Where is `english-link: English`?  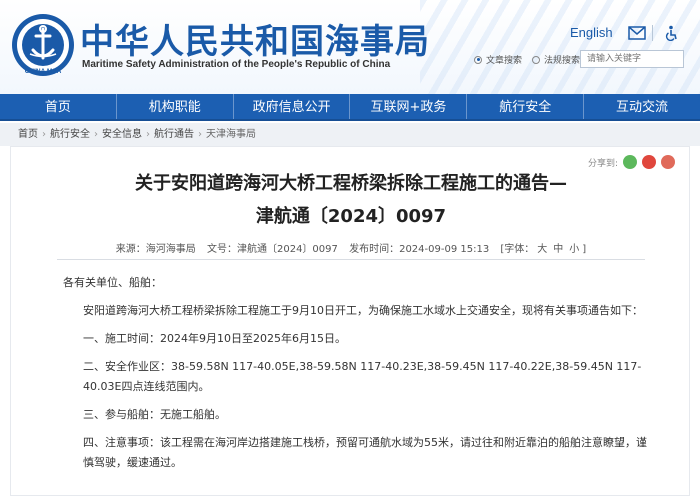 english-link: English is located at coordinates (591, 32).